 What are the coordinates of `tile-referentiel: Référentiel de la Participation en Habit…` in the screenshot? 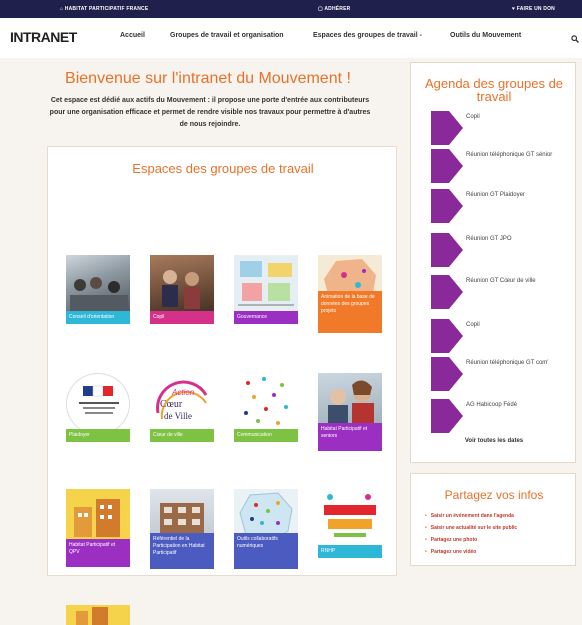 It's located at (182, 531).